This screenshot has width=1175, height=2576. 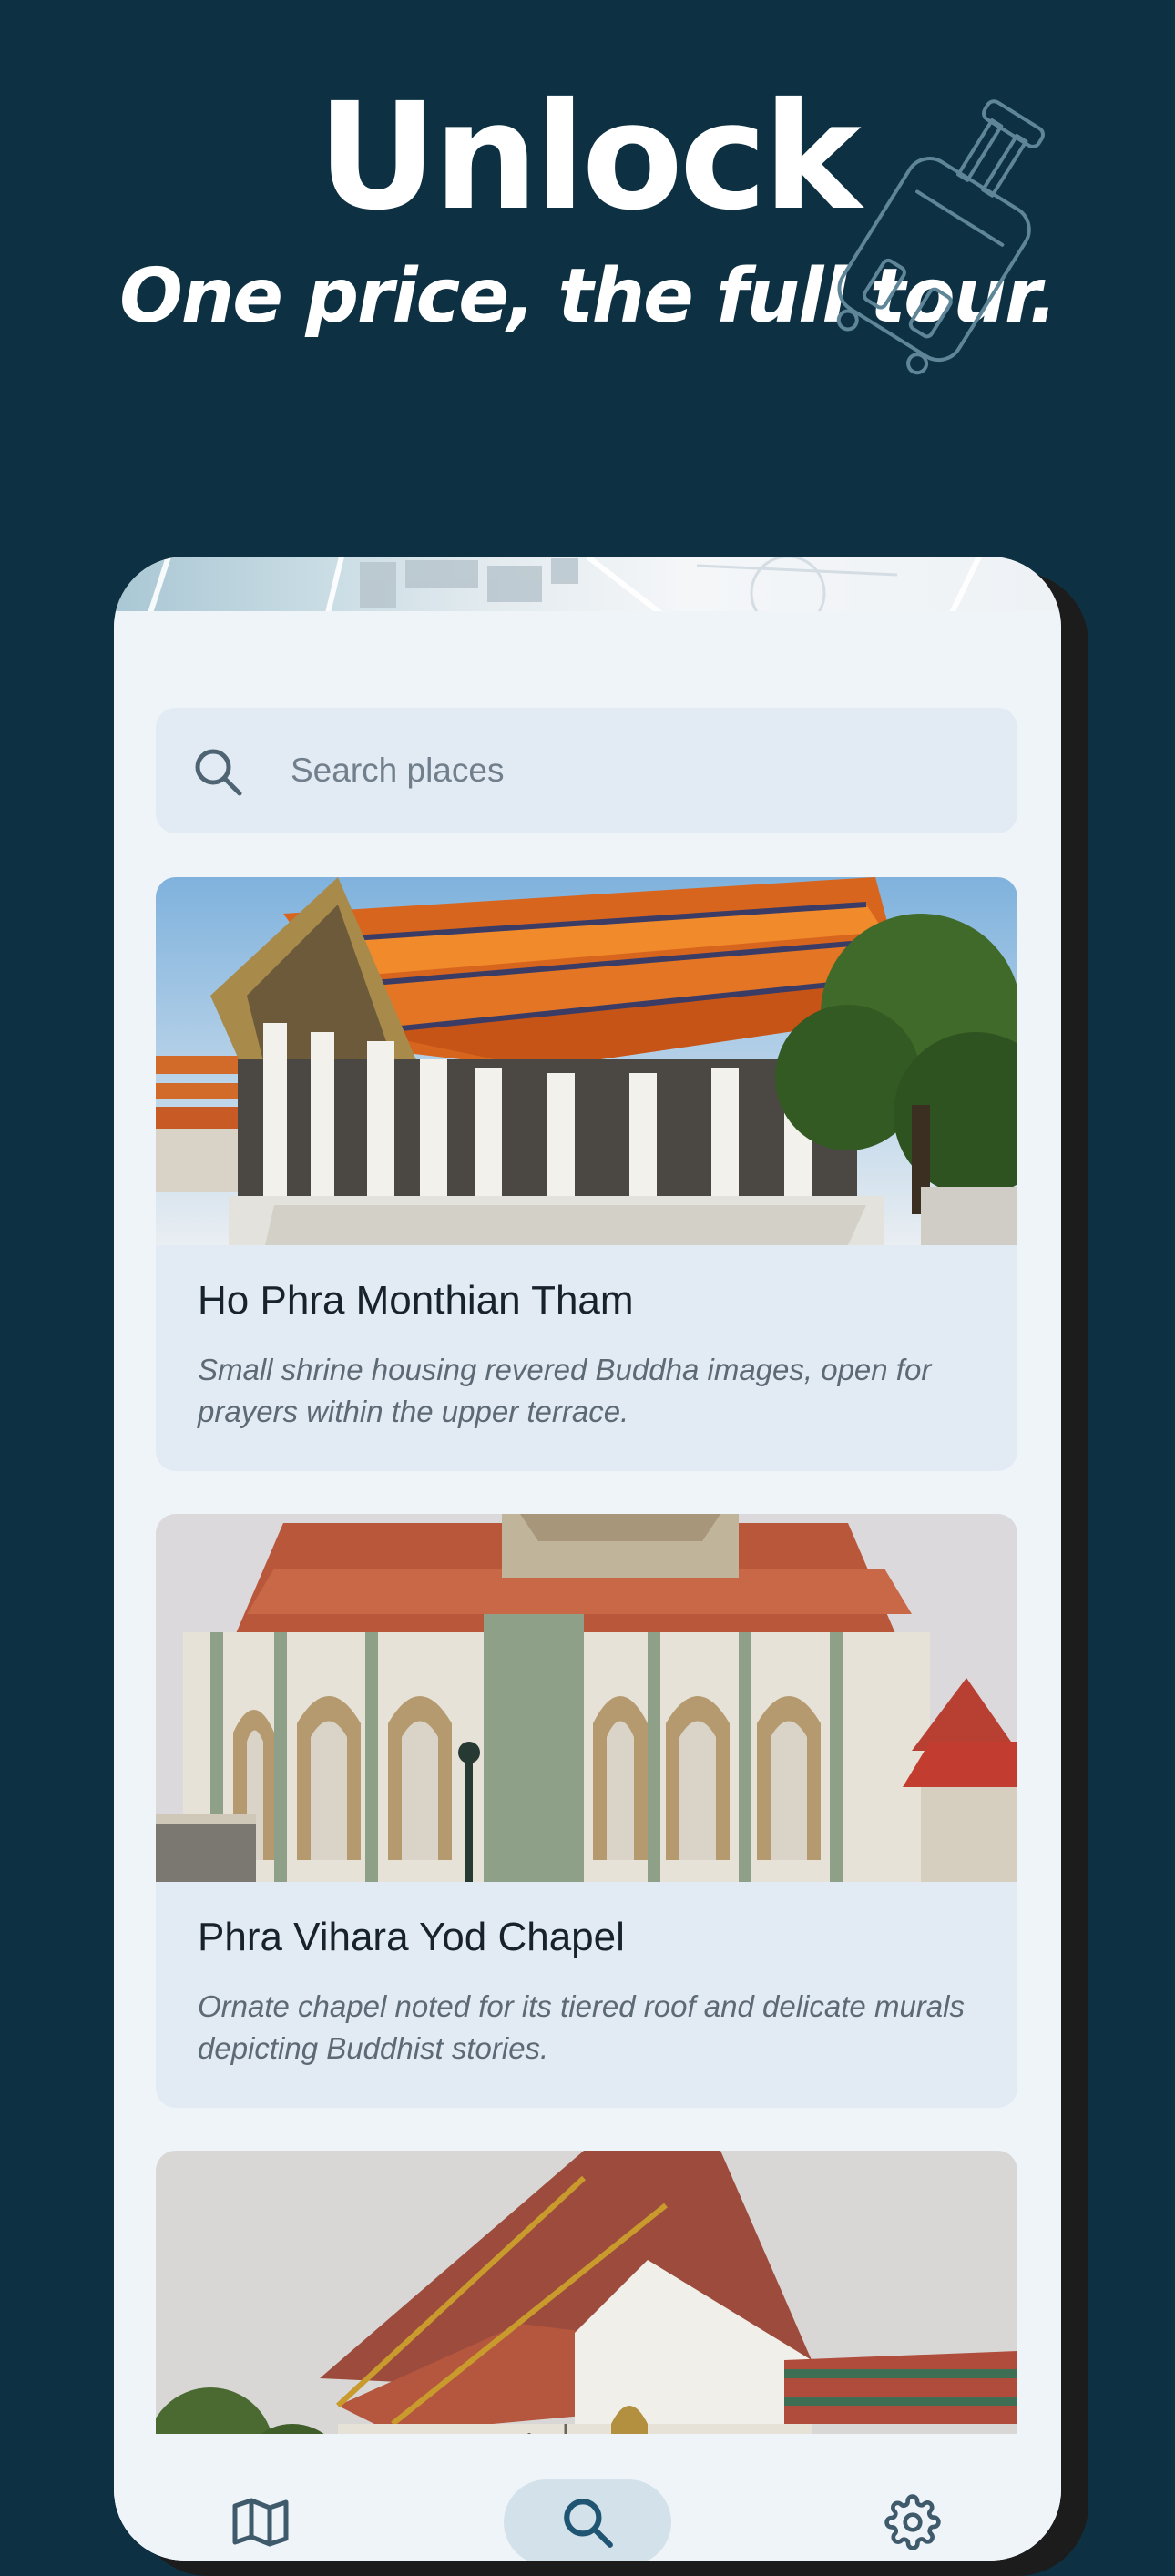 I want to click on place-title: Phra Vihara Yod Chapel, so click(x=411, y=1937).